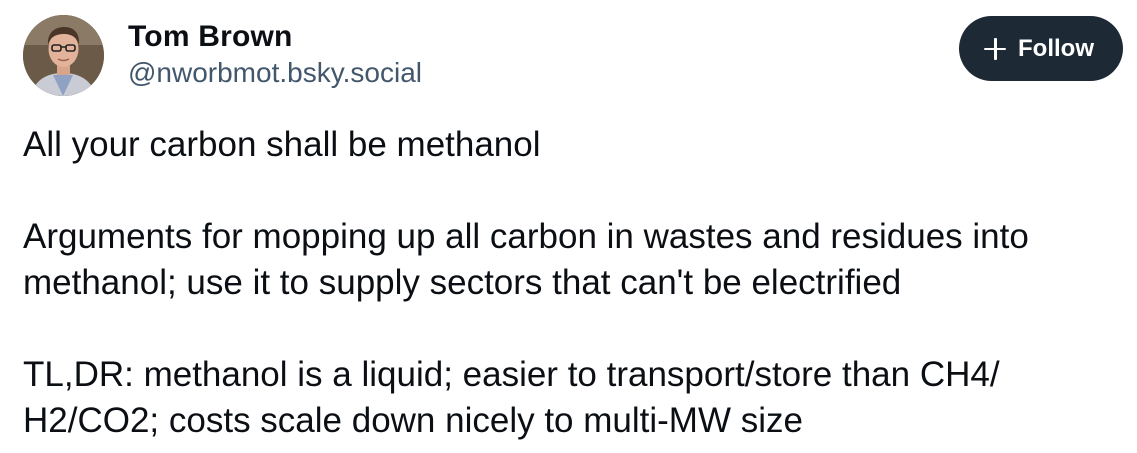 This screenshot has height=453, width=1137. I want to click on plus-icon, so click(995, 48).